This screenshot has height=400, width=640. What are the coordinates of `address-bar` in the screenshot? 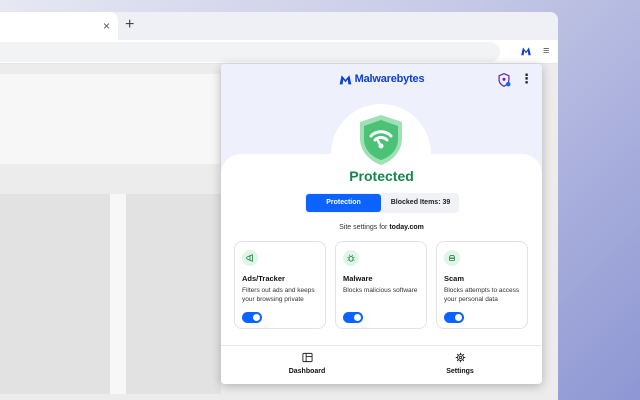 It's located at (250, 52).